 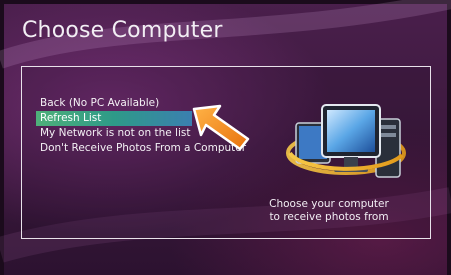 I want to click on page-title: Choose Computer, so click(x=122, y=30).